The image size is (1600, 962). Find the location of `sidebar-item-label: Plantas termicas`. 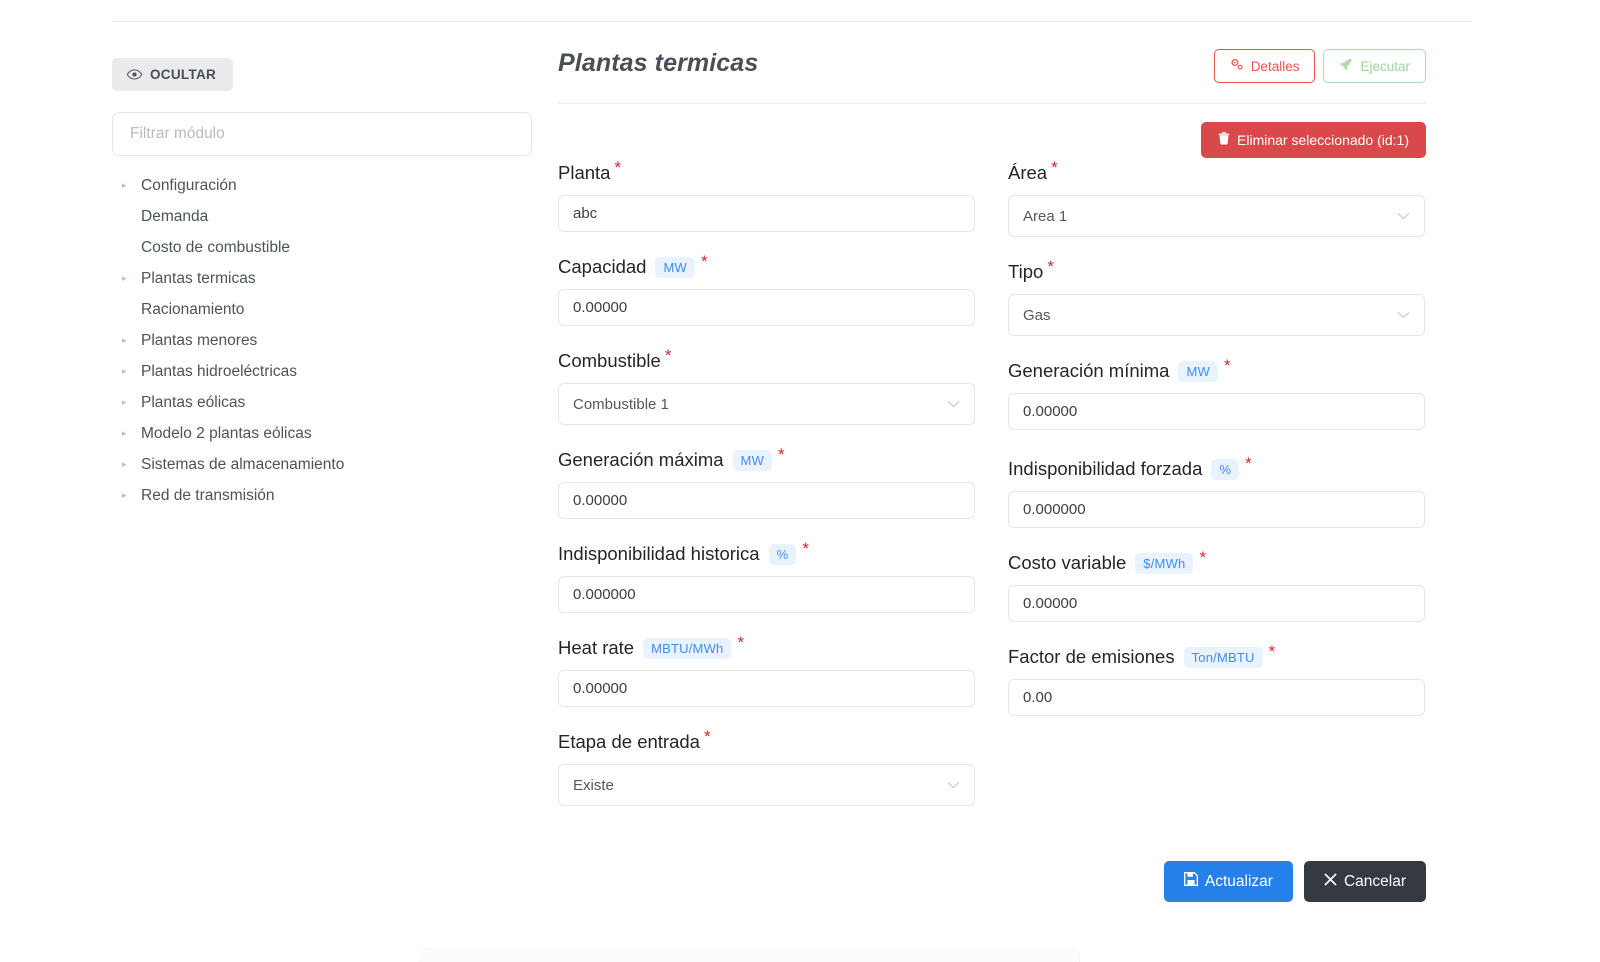

sidebar-item-label: Plantas termicas is located at coordinates (198, 278).